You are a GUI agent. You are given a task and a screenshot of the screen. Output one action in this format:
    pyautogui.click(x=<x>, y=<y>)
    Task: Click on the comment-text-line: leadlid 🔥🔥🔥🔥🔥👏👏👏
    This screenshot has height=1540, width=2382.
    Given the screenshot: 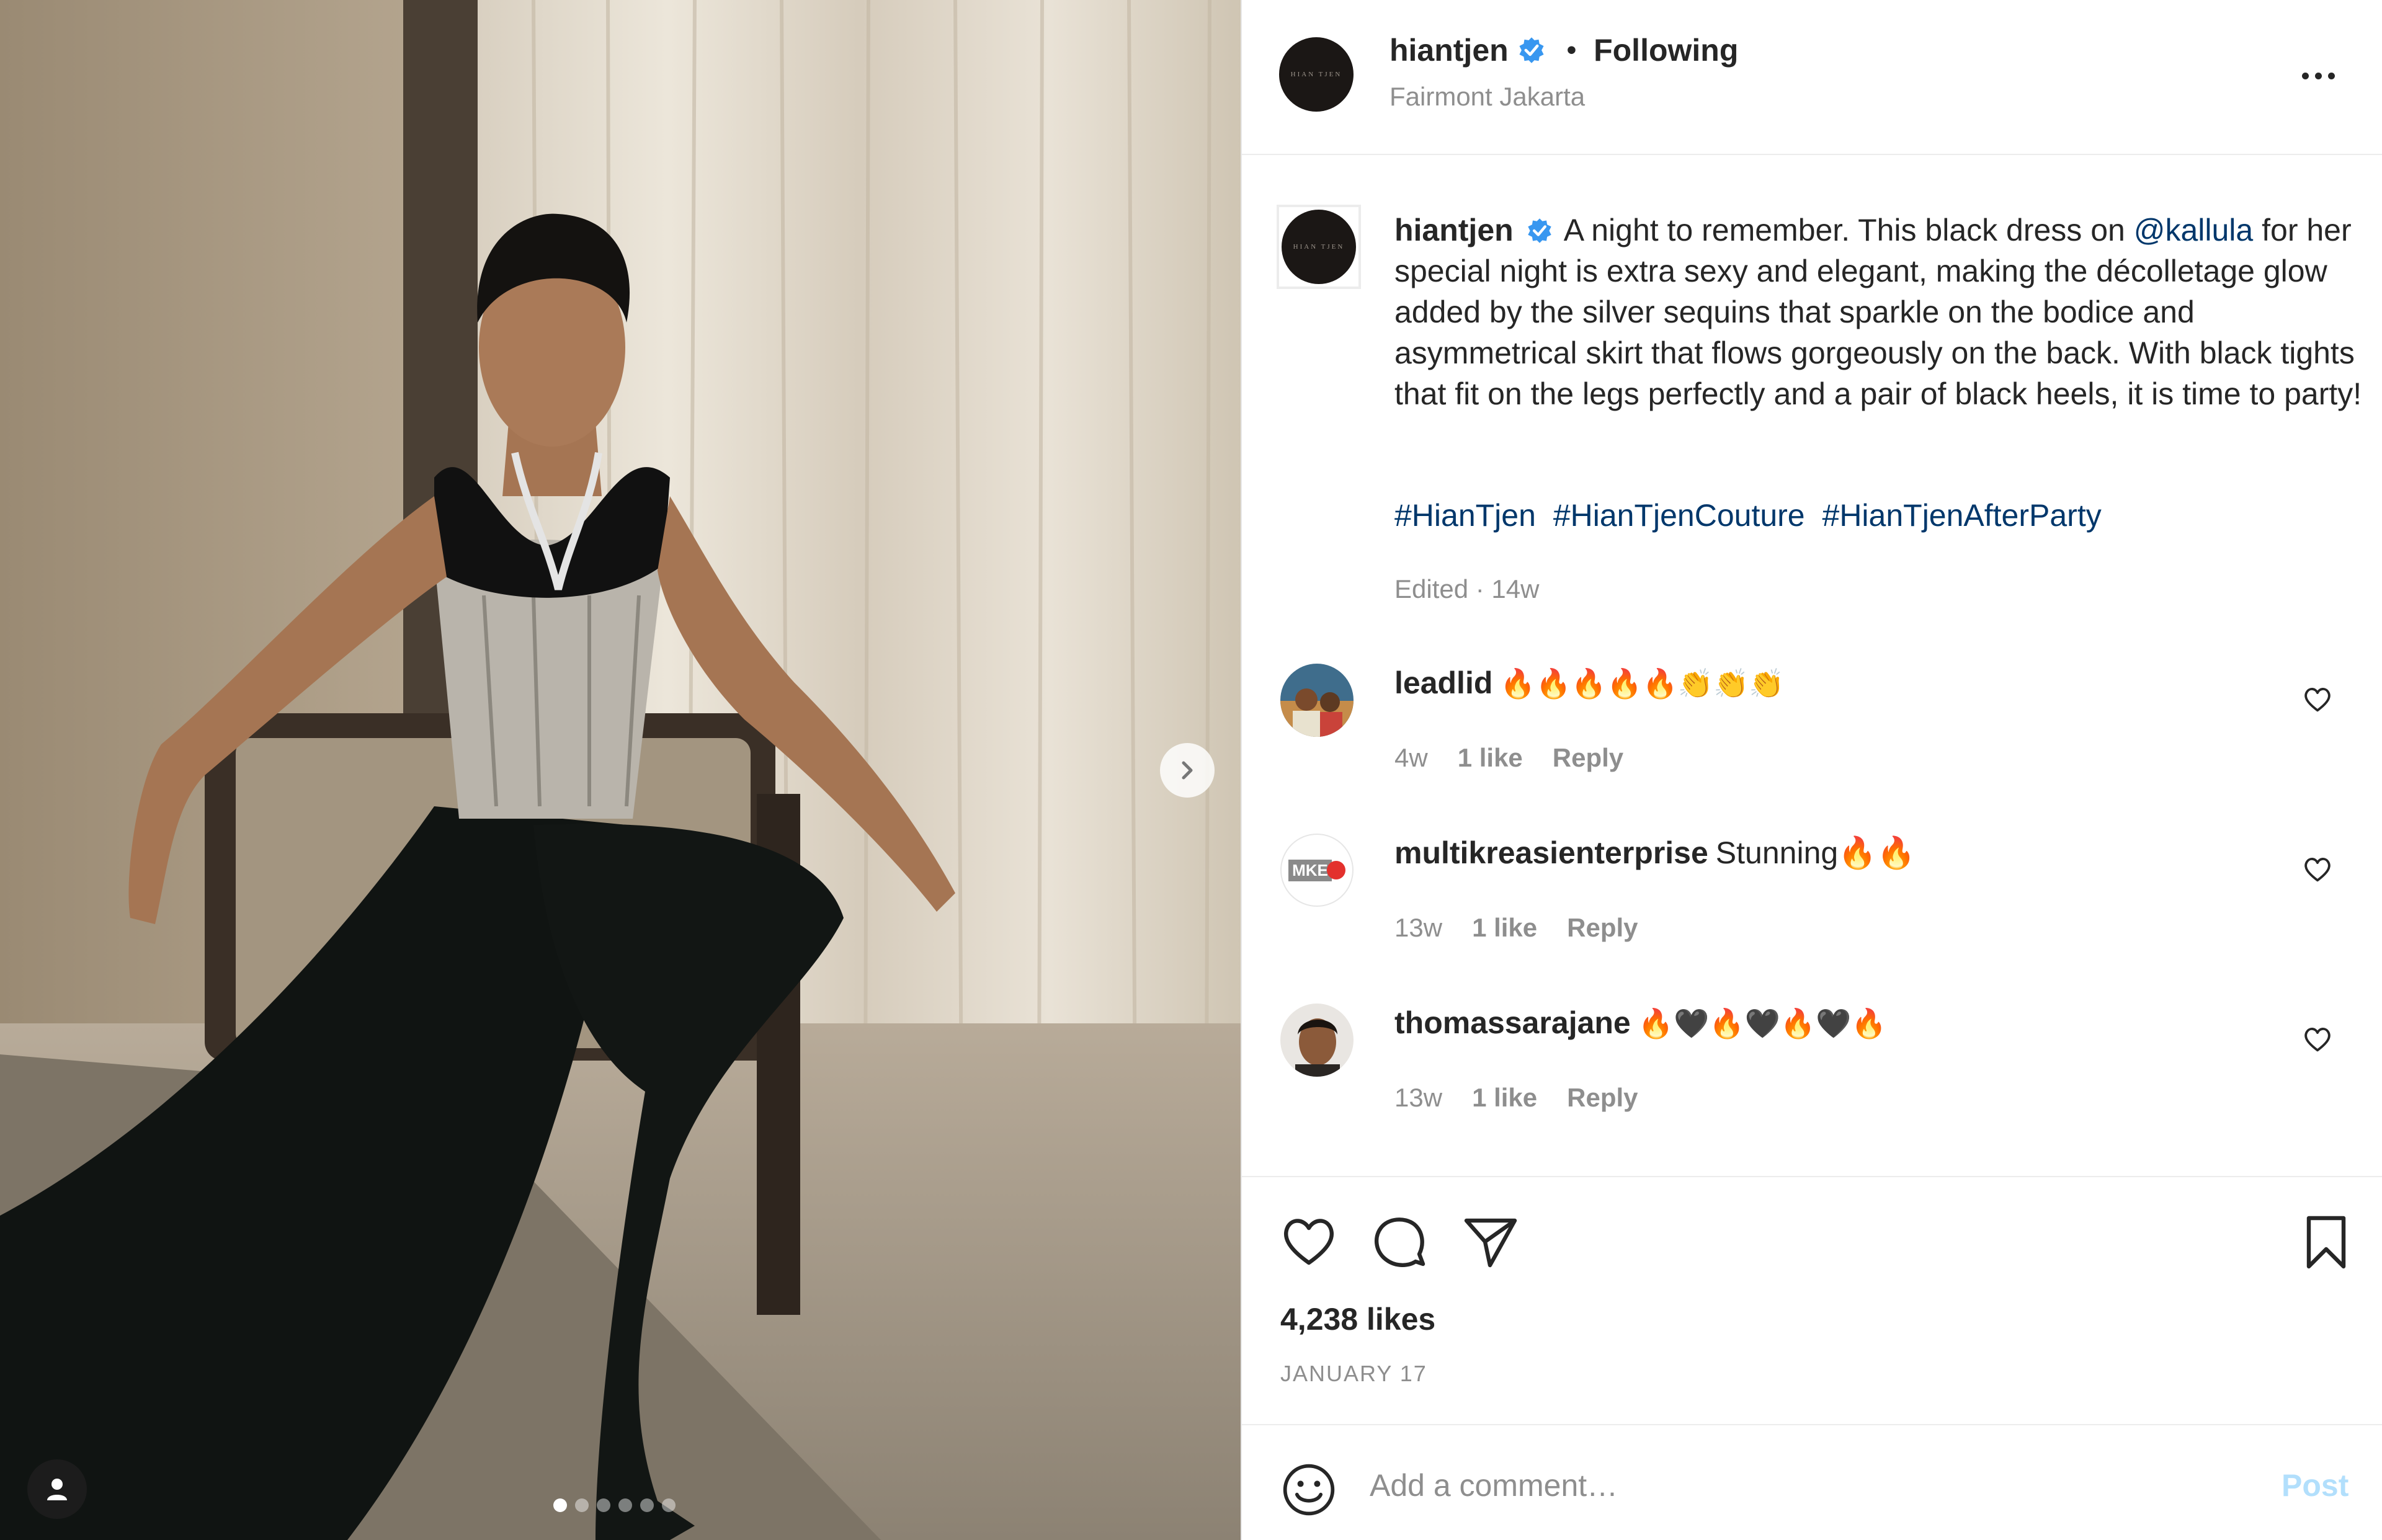 What is the action you would take?
    pyautogui.click(x=1590, y=683)
    